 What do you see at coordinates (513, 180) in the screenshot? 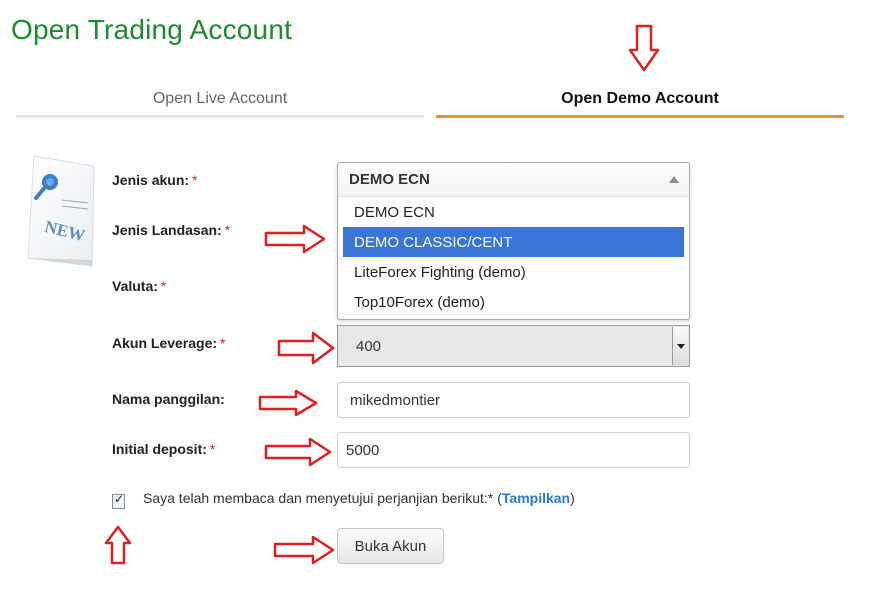
I see `account-type-selected: DEMO ECN` at bounding box center [513, 180].